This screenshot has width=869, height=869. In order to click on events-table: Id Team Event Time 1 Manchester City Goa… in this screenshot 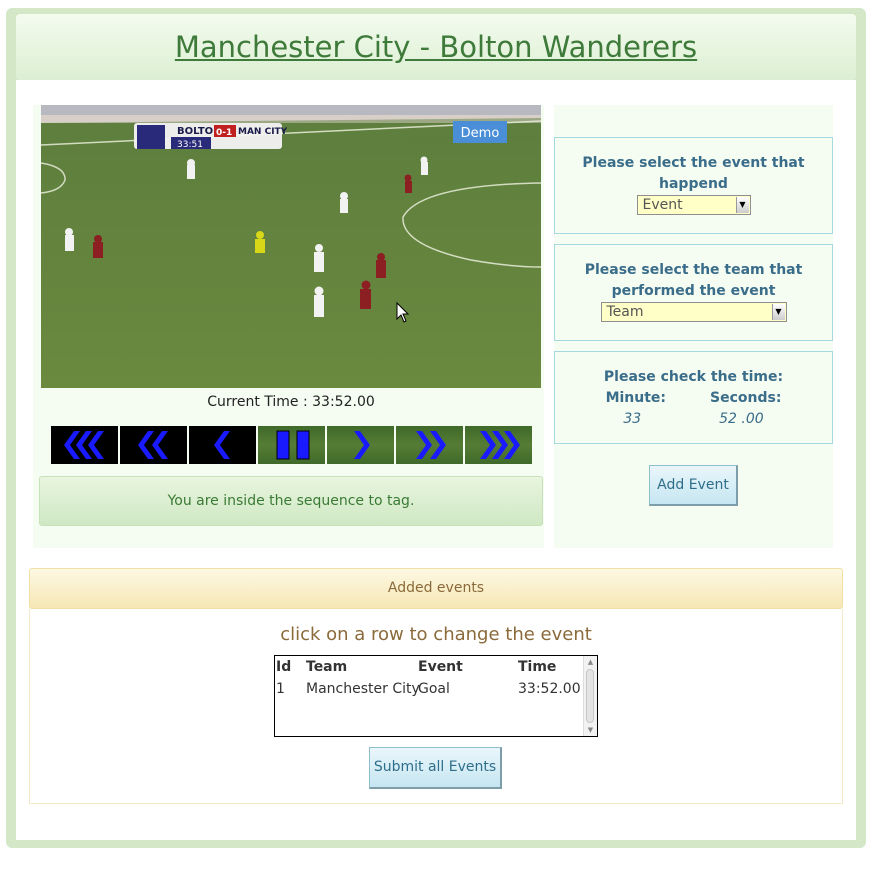, I will do `click(436, 696)`.